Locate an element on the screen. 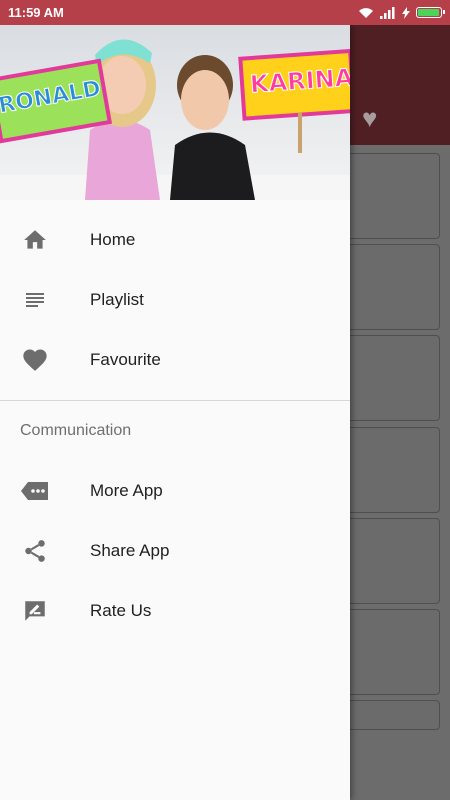 The width and height of the screenshot is (450, 800). share-icon is located at coordinates (35, 551).